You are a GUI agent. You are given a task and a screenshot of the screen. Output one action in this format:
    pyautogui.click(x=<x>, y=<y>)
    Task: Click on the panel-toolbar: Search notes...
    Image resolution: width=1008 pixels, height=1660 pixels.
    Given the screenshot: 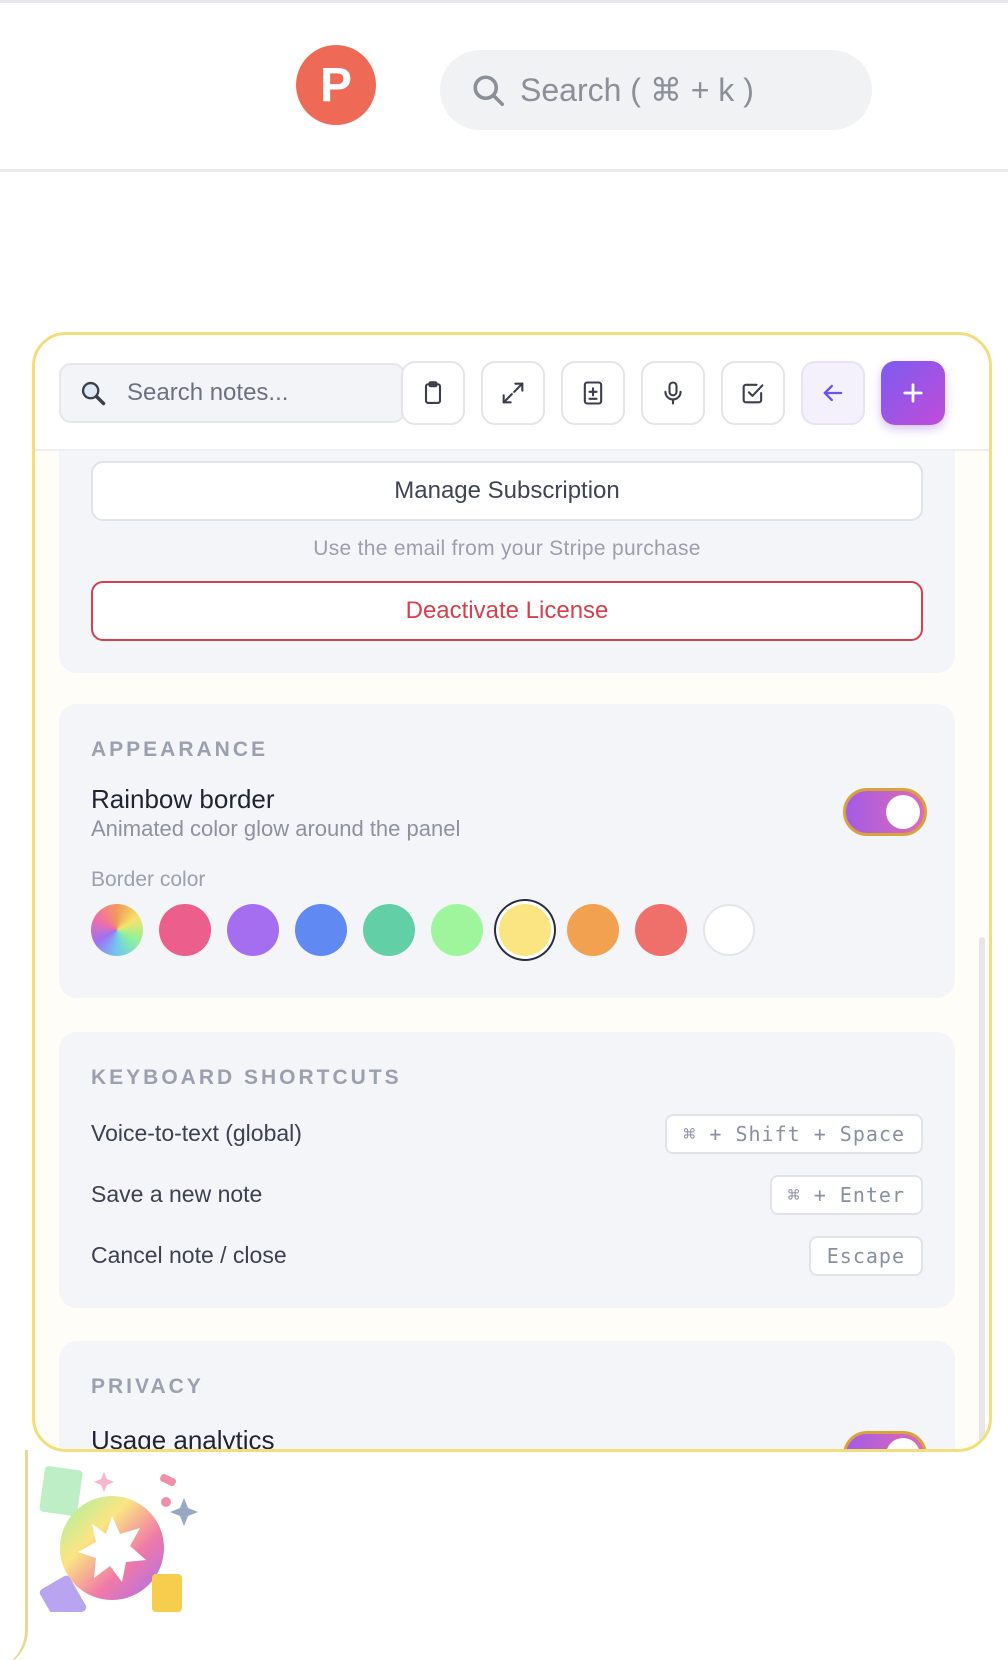 What is the action you would take?
    pyautogui.click(x=512, y=393)
    